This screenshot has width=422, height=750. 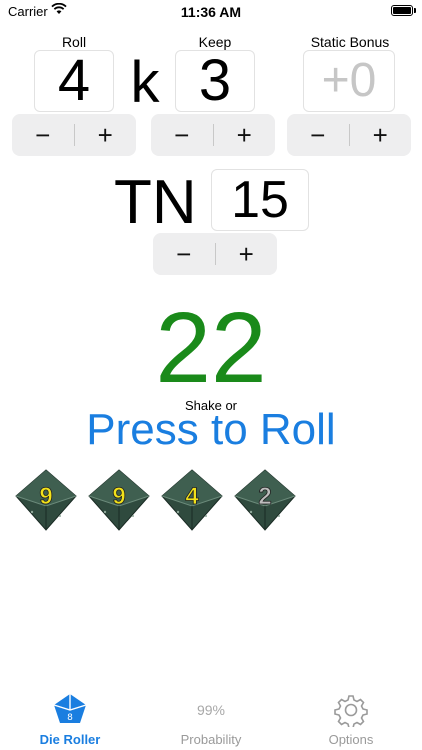 I want to click on tn-value: 15, so click(x=260, y=200).